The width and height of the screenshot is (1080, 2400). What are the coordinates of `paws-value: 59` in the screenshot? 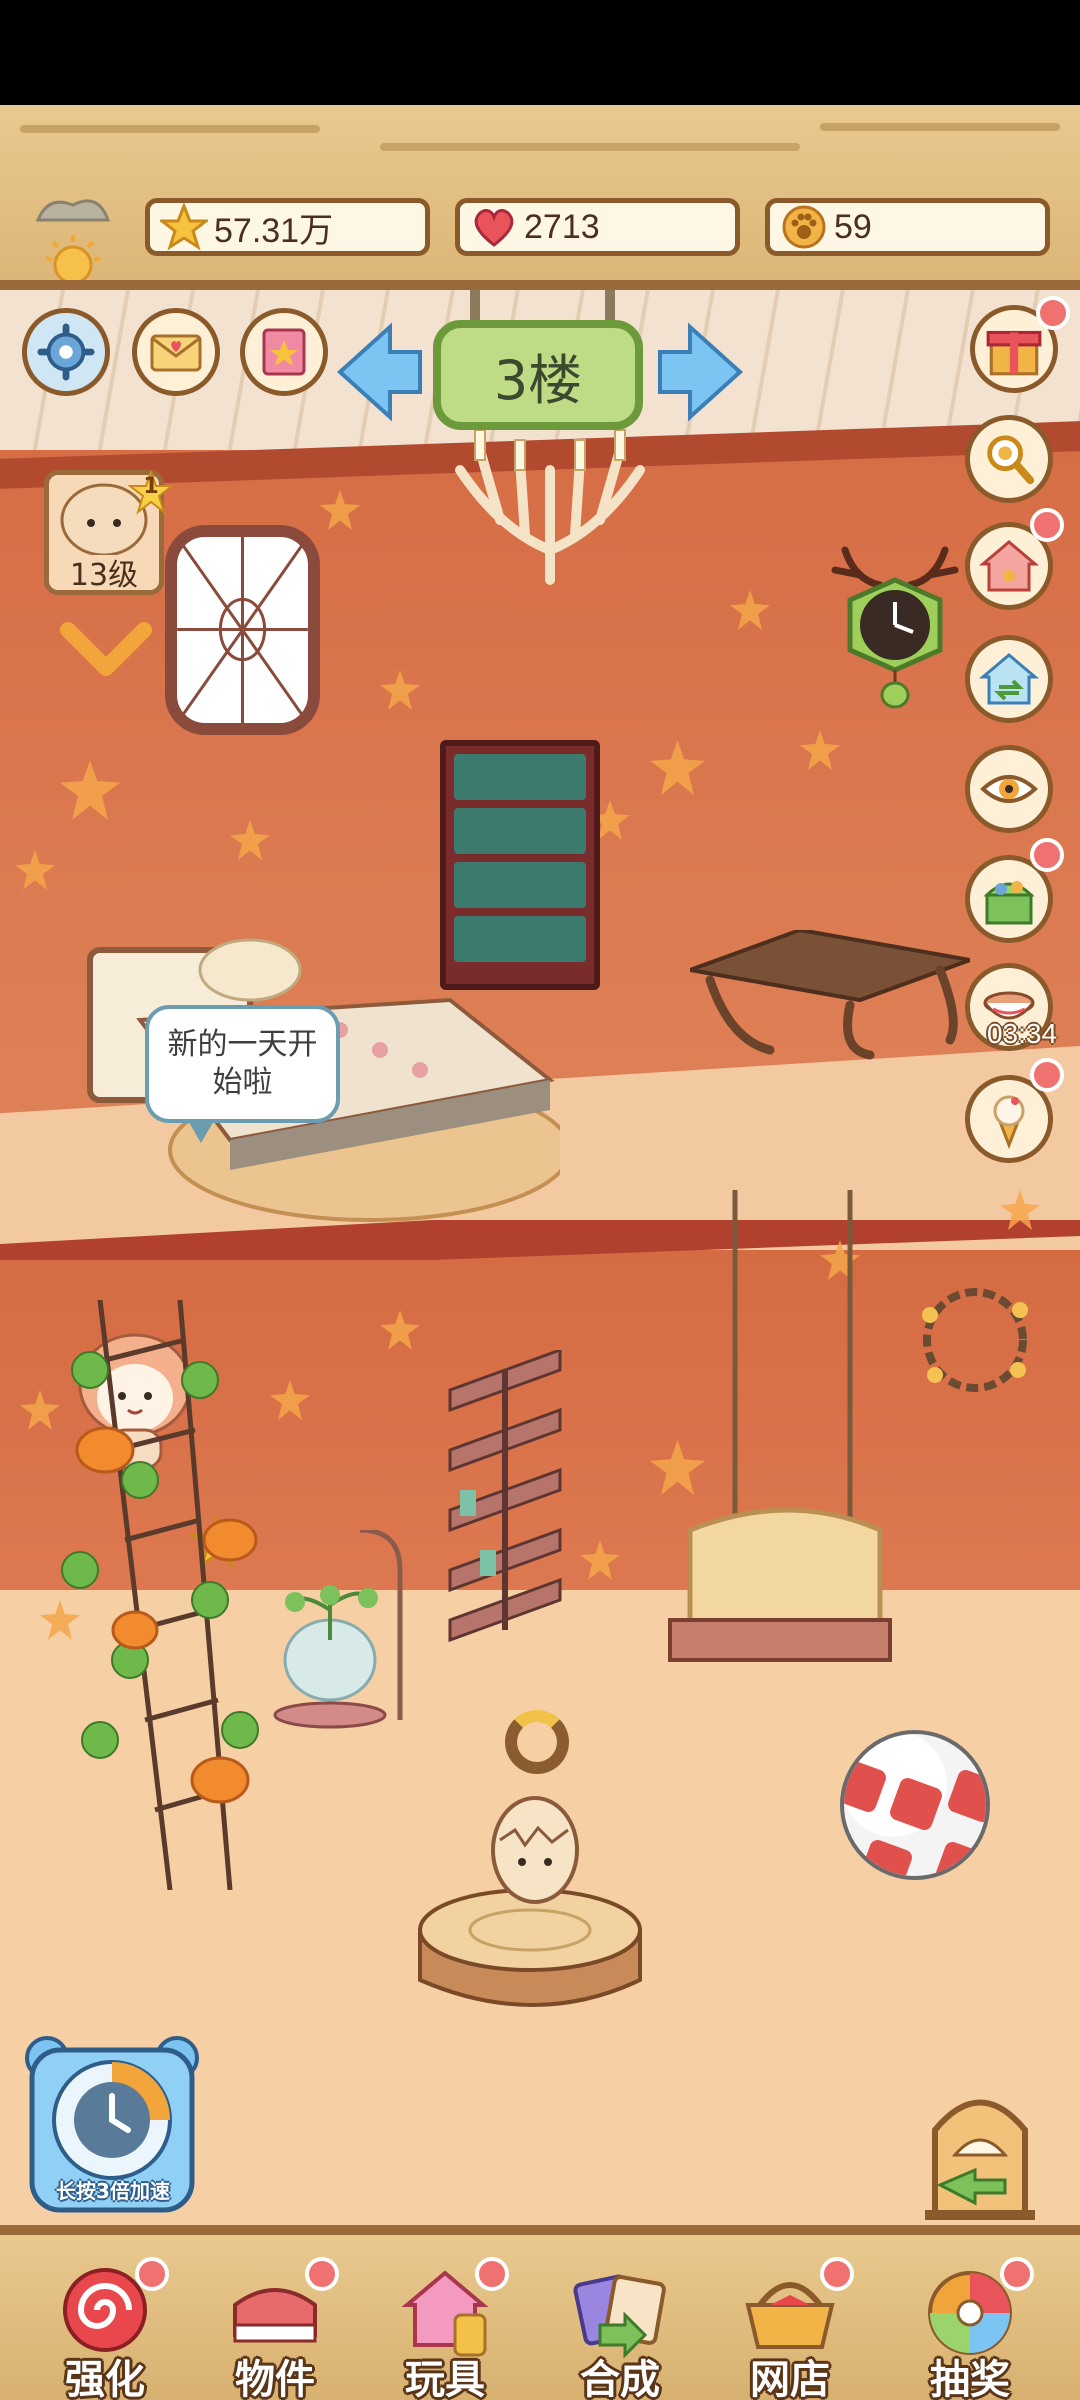 It's located at (853, 226).